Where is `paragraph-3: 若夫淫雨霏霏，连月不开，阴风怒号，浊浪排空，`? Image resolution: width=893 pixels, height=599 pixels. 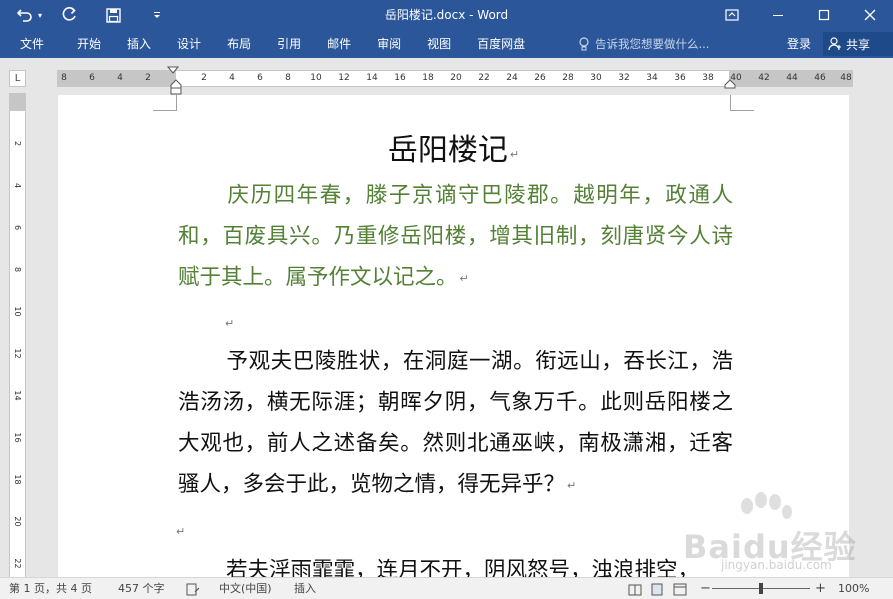
paragraph-3: 若夫淫雨霏霏，连月不开，阴风怒号，浊浪排空， is located at coordinates (455, 563).